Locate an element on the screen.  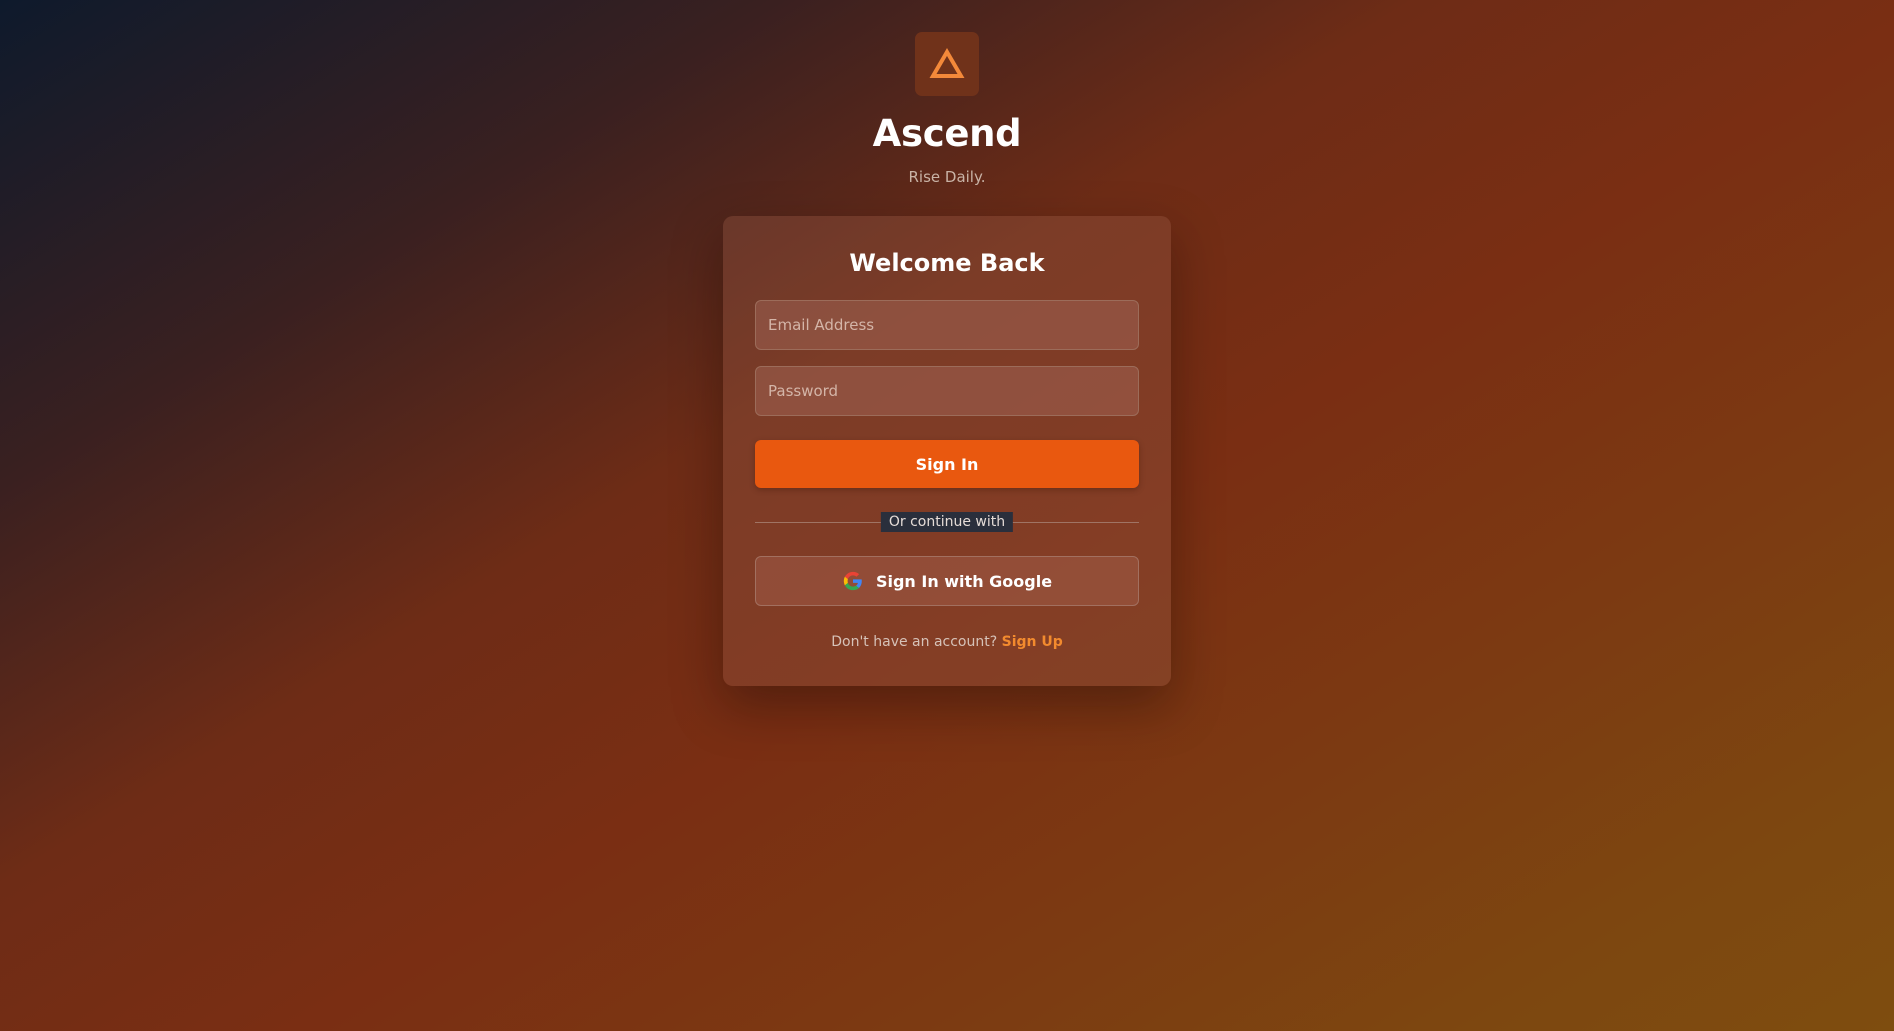
sign-up-link: Sign Up is located at coordinates (1032, 642).